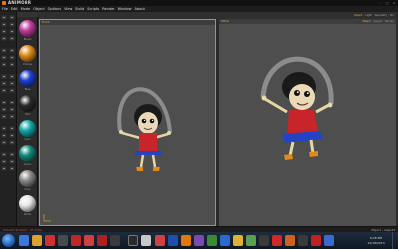 The width and height of the screenshot is (398, 249). Describe the element at coordinates (146, 240) in the screenshot. I see `h-app-icon` at that location.